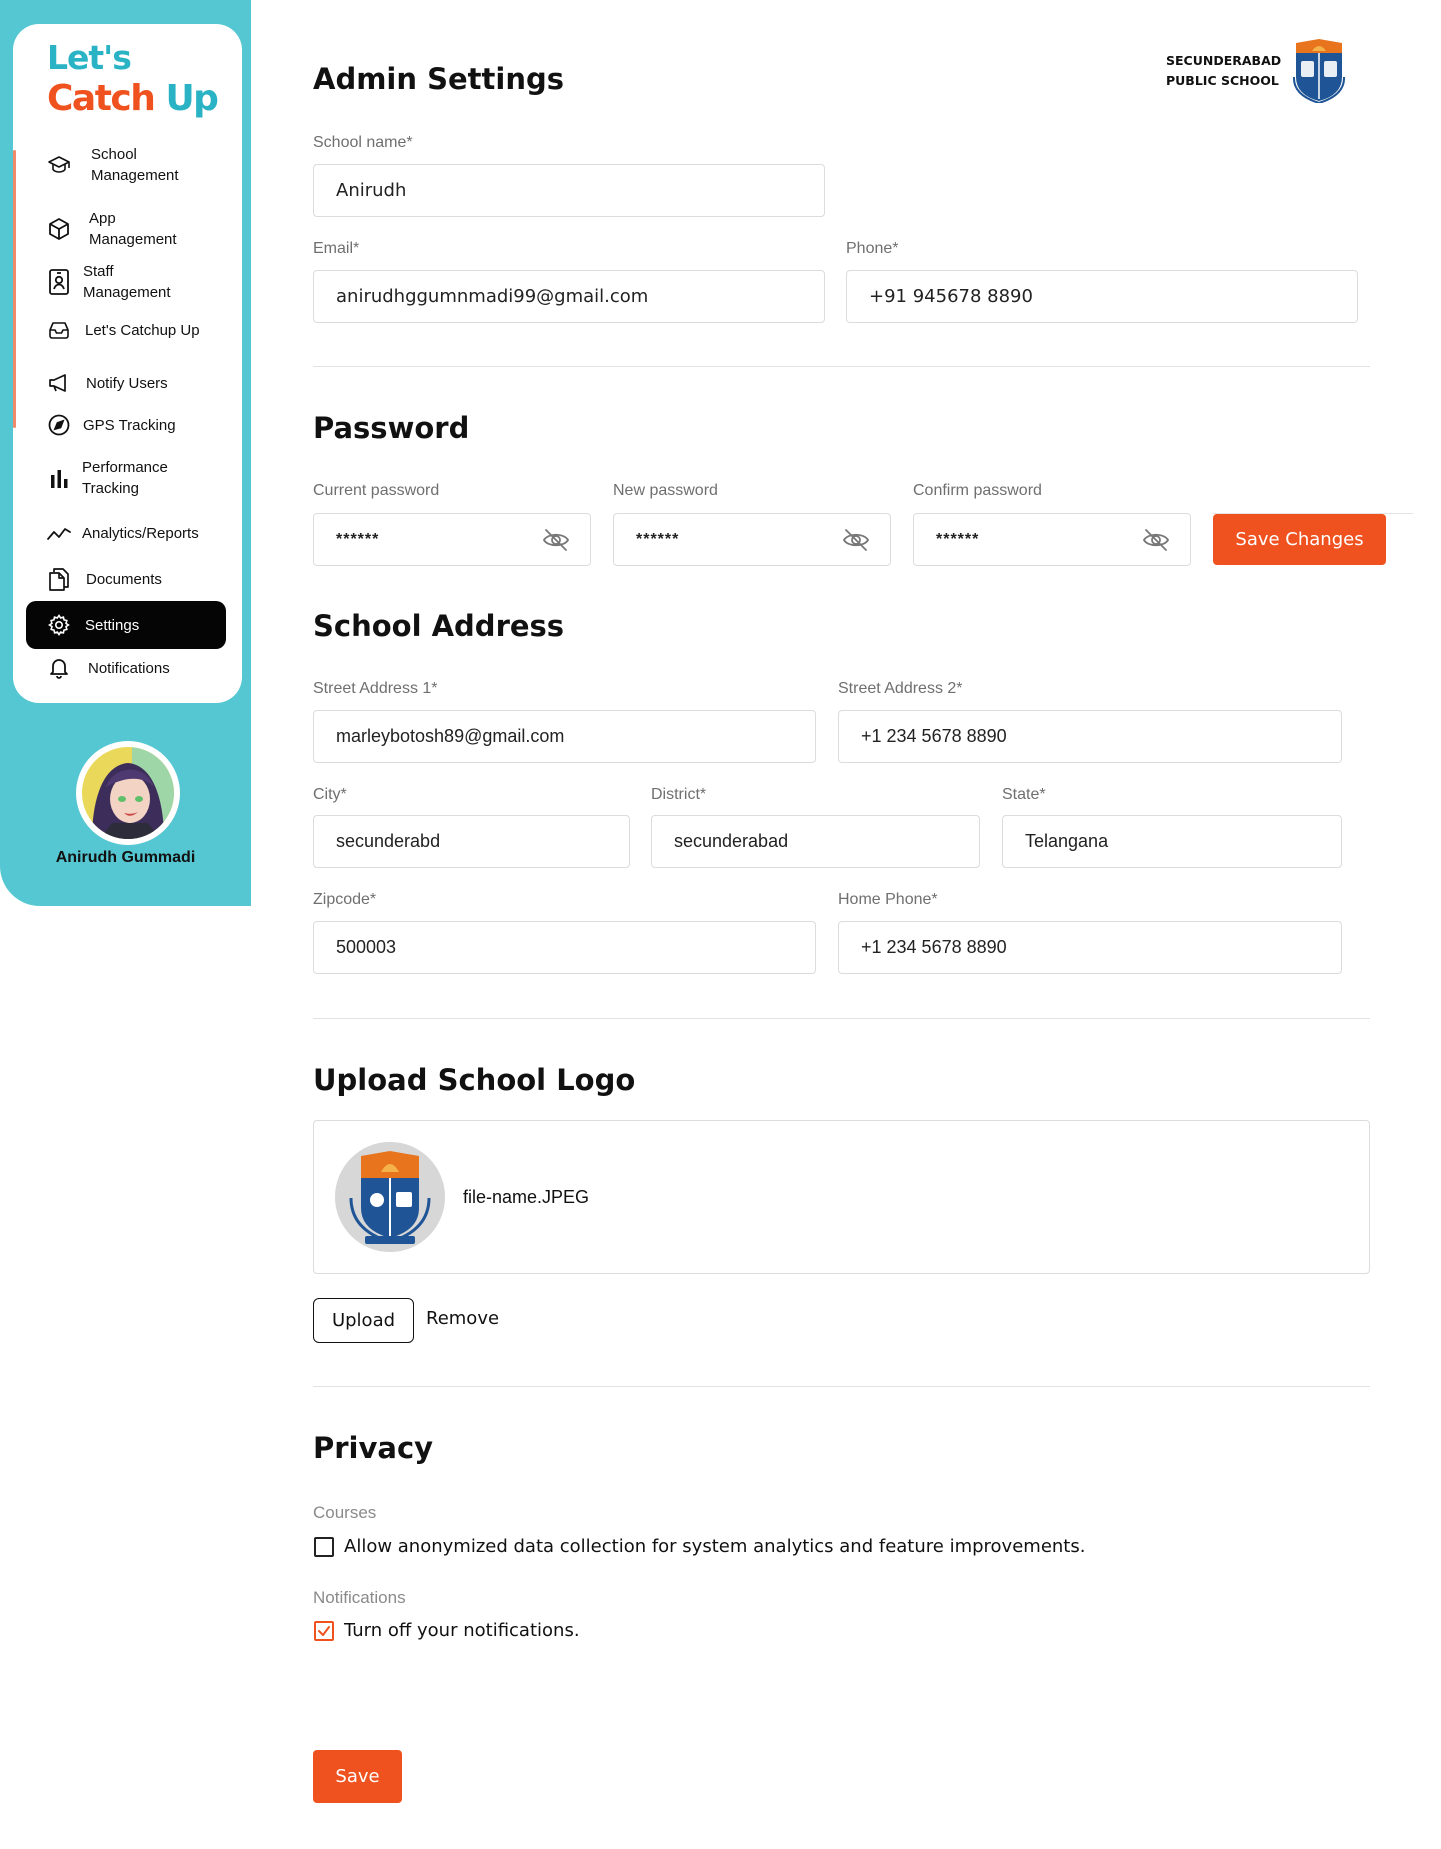  What do you see at coordinates (363, 1320) in the screenshot?
I see `upload-button: Upload` at bounding box center [363, 1320].